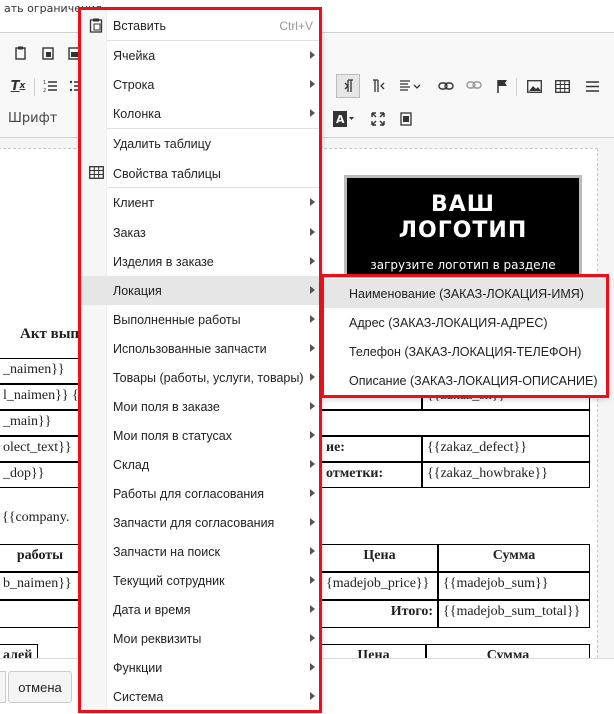  I want to click on submenu-item: Описание (ЗАКАЗ-ЛОКАЦИЯ-ОПИСАНИЕ), so click(465, 380).